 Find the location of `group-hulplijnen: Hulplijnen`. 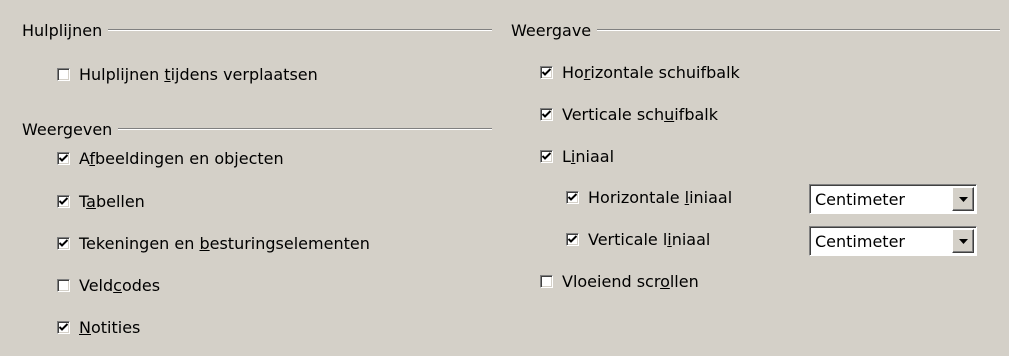

group-hulplijnen: Hulplijnen is located at coordinates (257, 30).